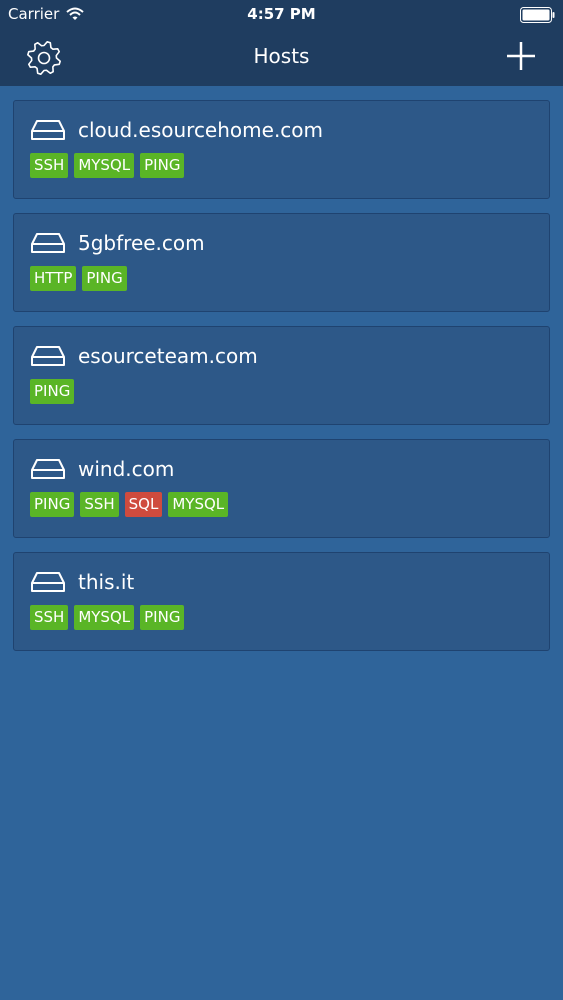 The width and height of the screenshot is (563, 1000). I want to click on host-name: esourceteam.com, so click(168, 356).